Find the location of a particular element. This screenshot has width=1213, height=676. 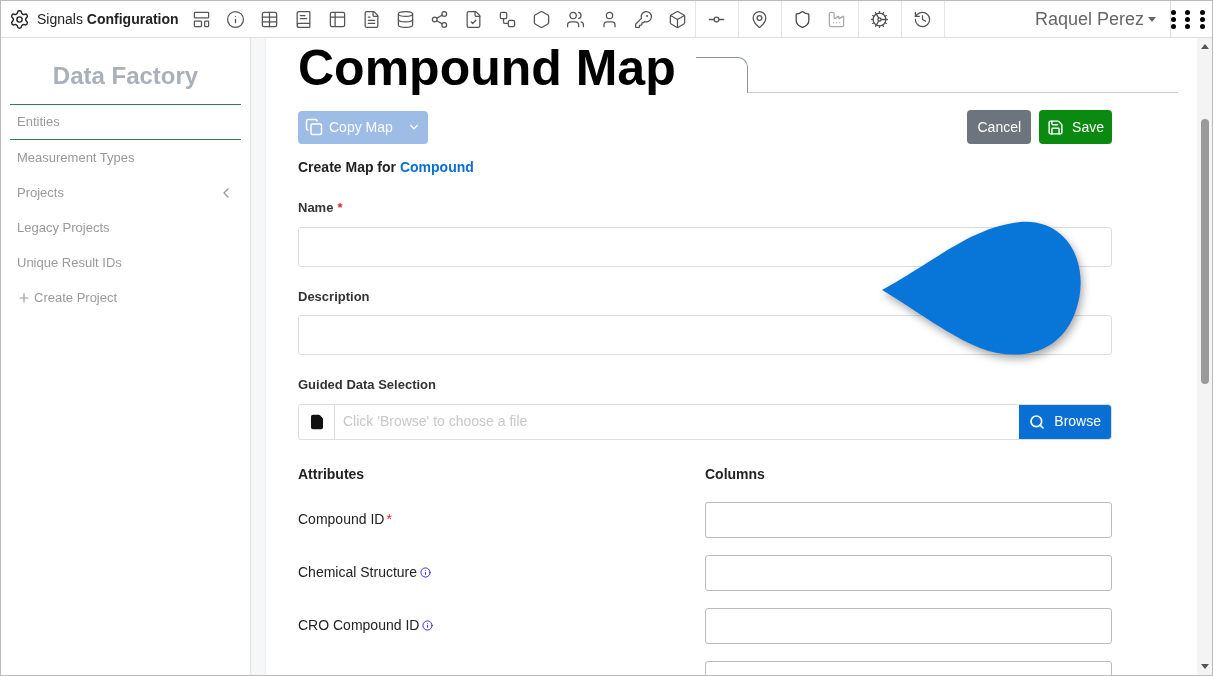

sidebar-item: Unique Result IDs is located at coordinates (125, 262).